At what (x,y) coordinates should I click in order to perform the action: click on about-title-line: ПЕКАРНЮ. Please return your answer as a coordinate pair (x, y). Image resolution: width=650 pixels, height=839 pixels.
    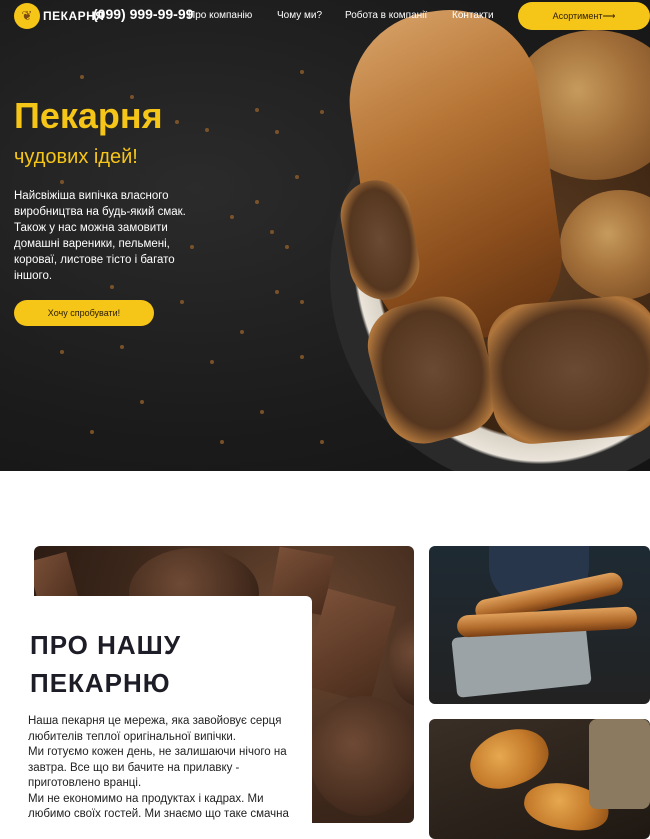
    Looking at the image, I should click on (100, 683).